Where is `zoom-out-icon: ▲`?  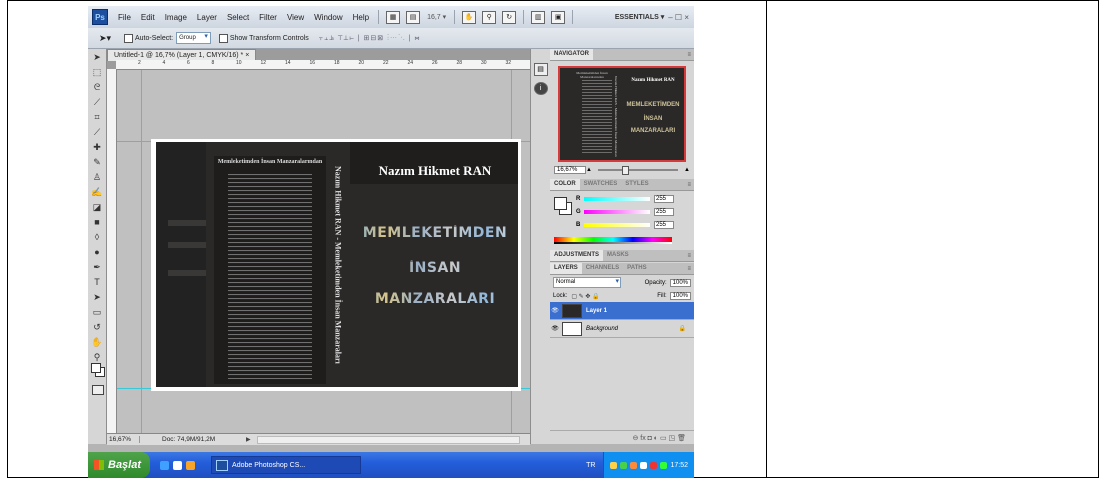
zoom-out-icon: ▲ is located at coordinates (589, 170).